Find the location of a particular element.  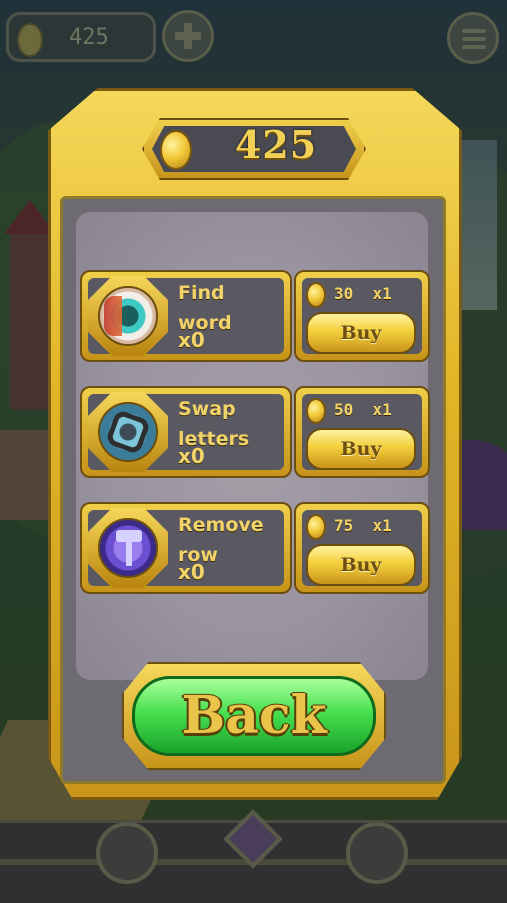

eye-icon is located at coordinates (128, 316).